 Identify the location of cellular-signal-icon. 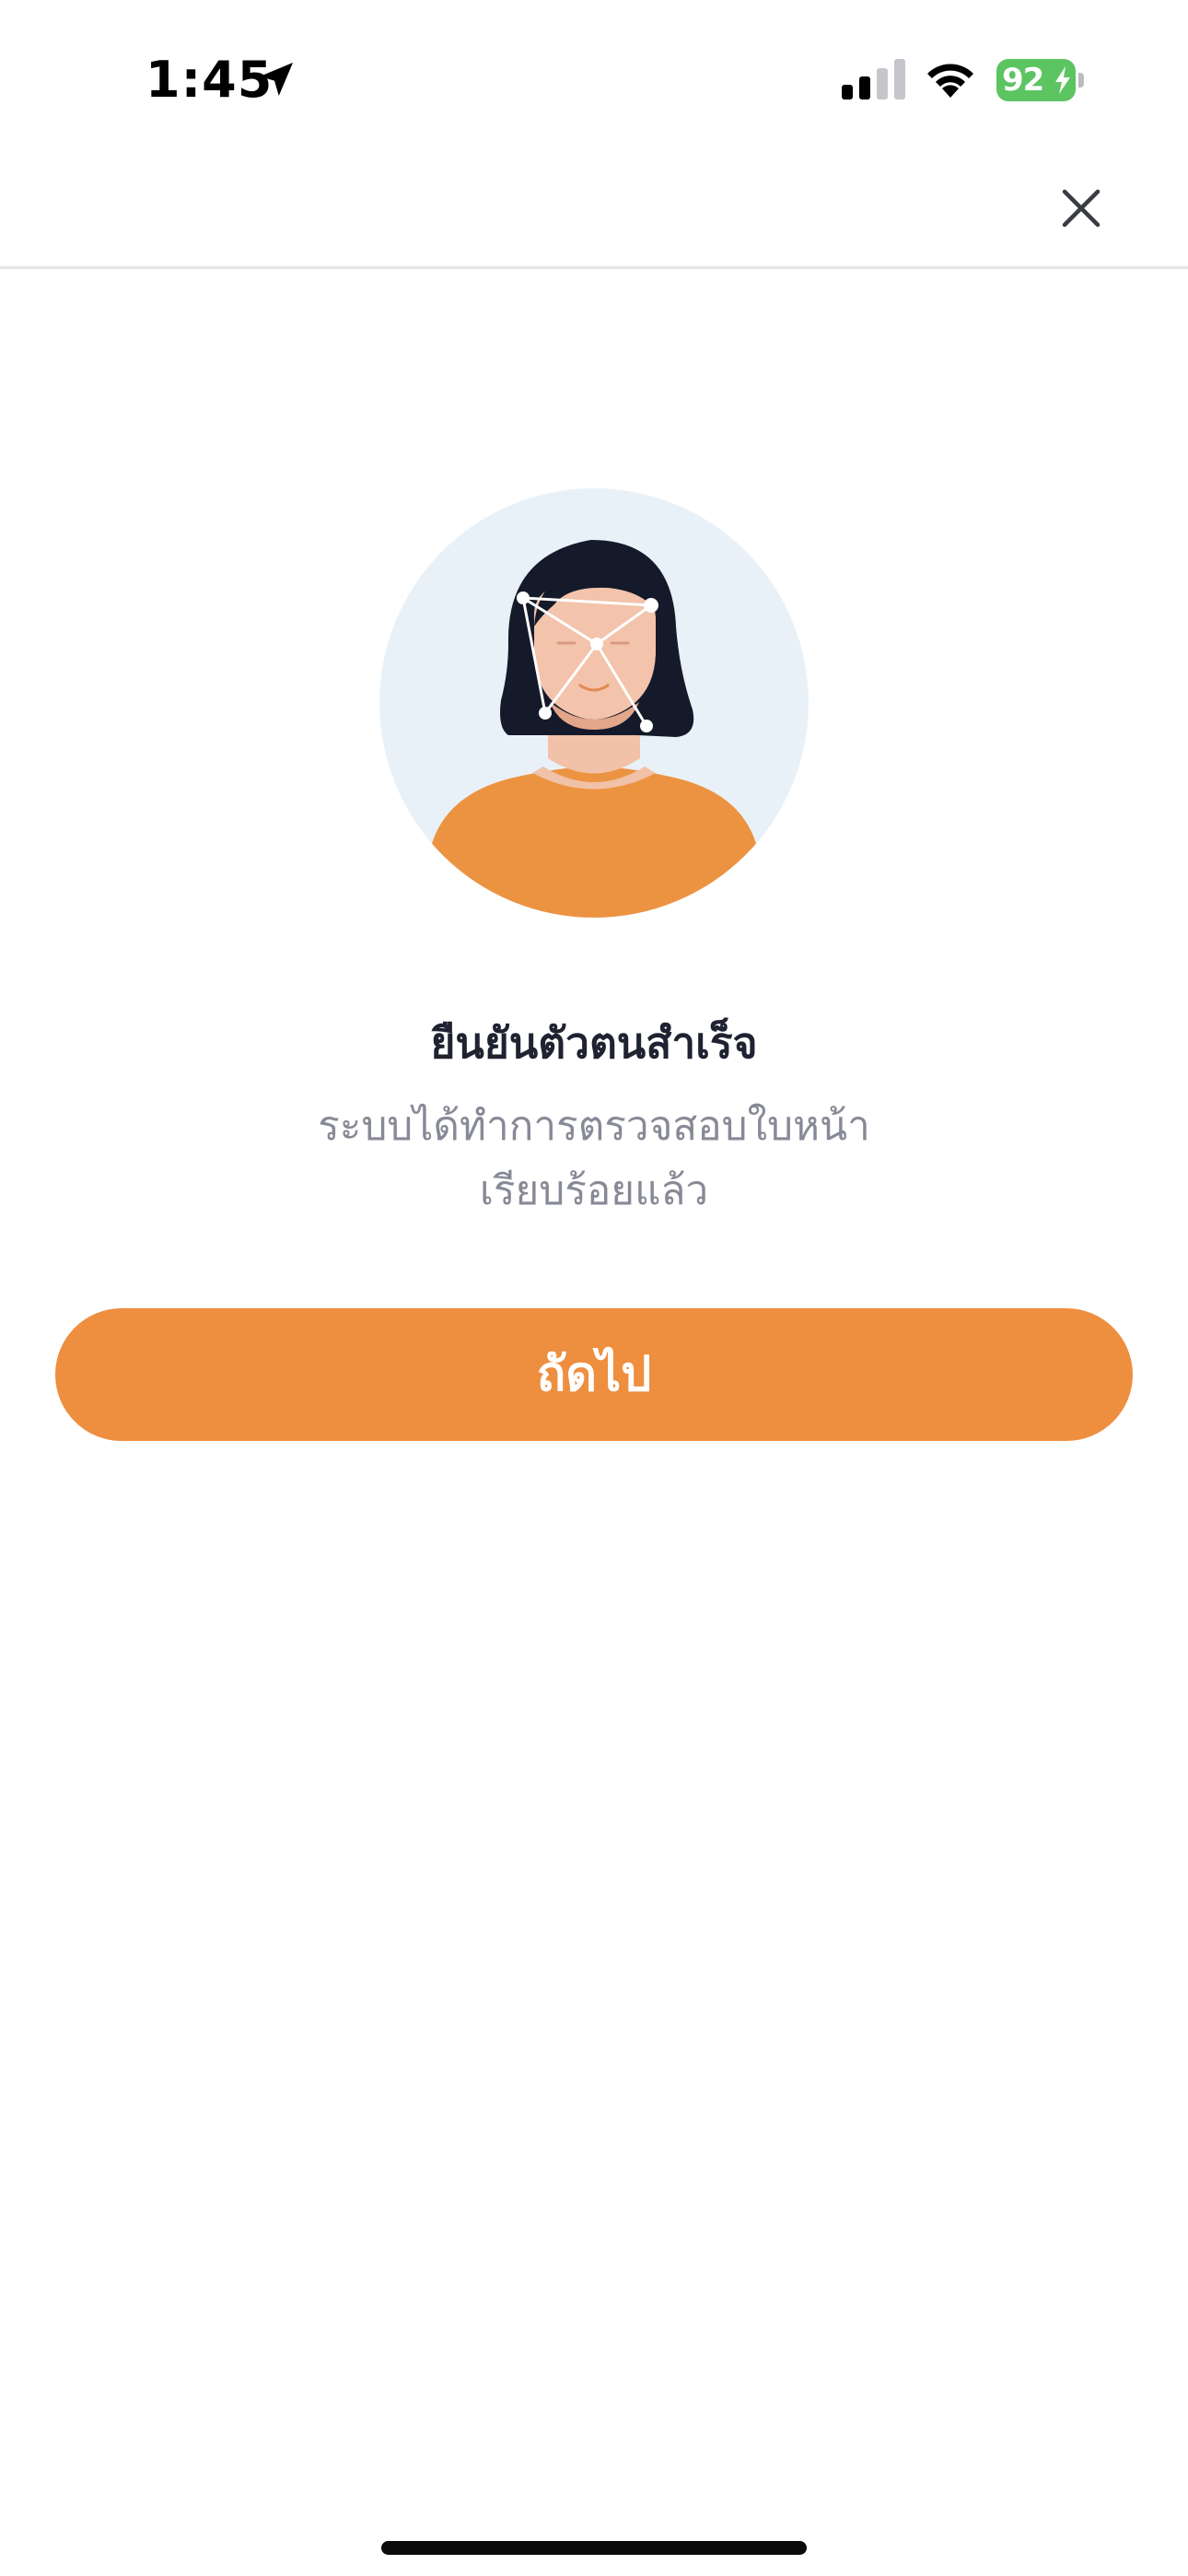
(873, 79).